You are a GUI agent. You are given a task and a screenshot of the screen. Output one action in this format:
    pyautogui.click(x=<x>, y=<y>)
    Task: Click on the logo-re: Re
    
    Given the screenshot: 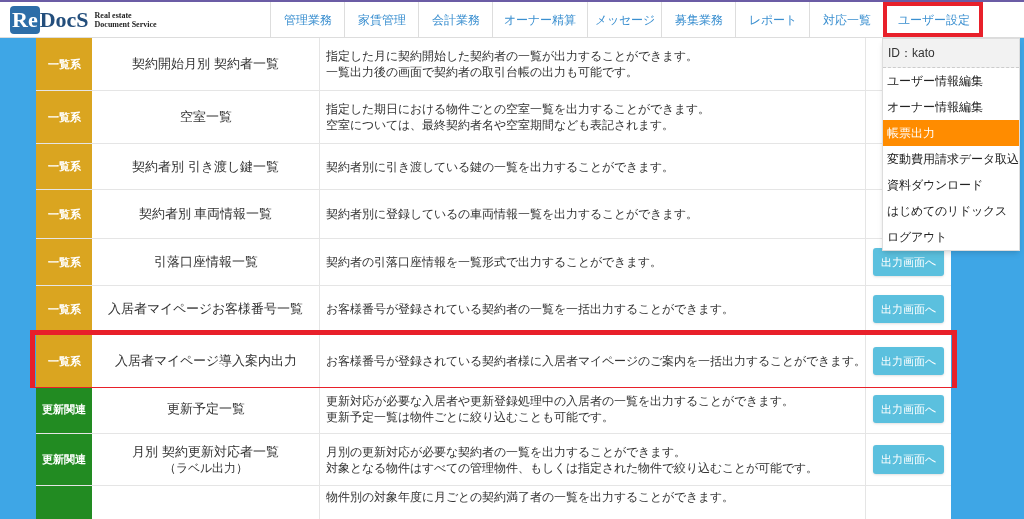 What is the action you would take?
    pyautogui.click(x=25, y=19)
    